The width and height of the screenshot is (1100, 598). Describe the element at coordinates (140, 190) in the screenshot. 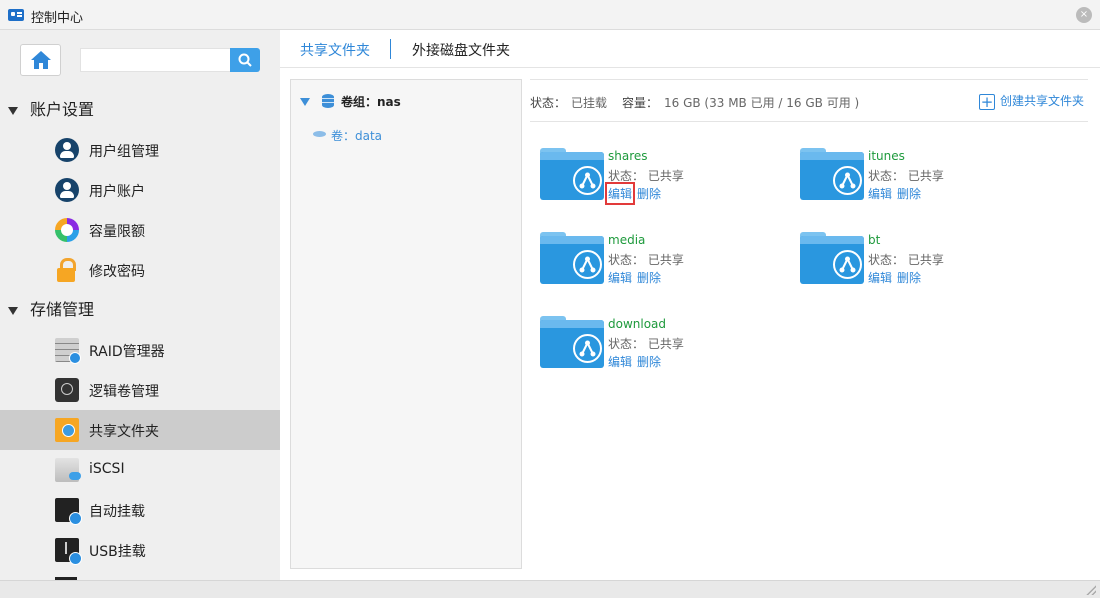

I see `sidebar-item-user-accounts: 用户账户` at that location.